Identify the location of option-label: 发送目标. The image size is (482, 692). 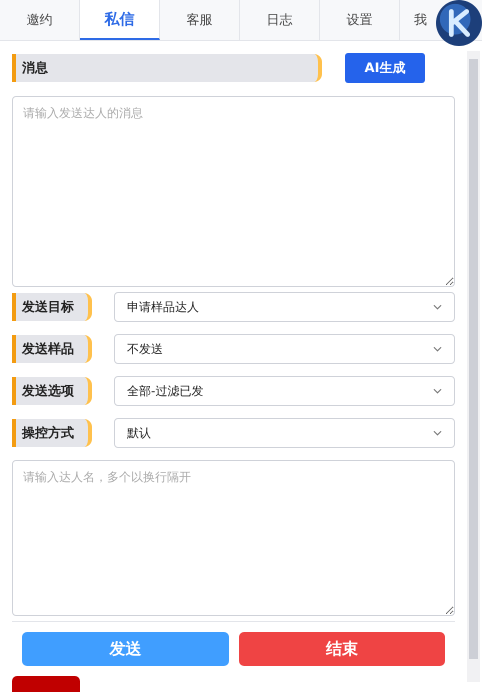
(52, 307).